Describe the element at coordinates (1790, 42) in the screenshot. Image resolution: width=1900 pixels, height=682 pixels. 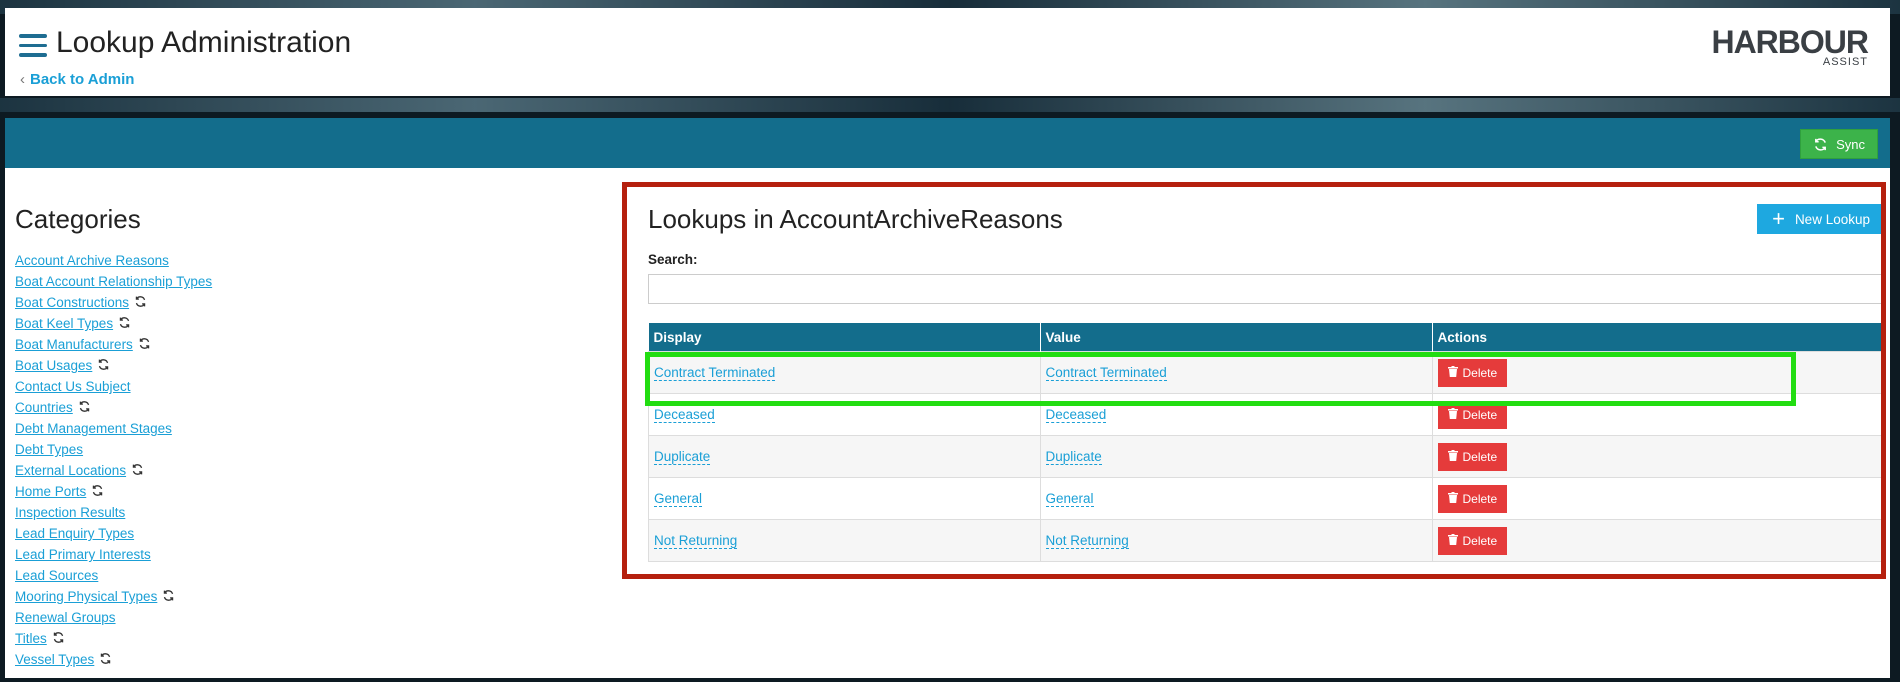
I see `logo-main-text: HARBOUR` at that location.